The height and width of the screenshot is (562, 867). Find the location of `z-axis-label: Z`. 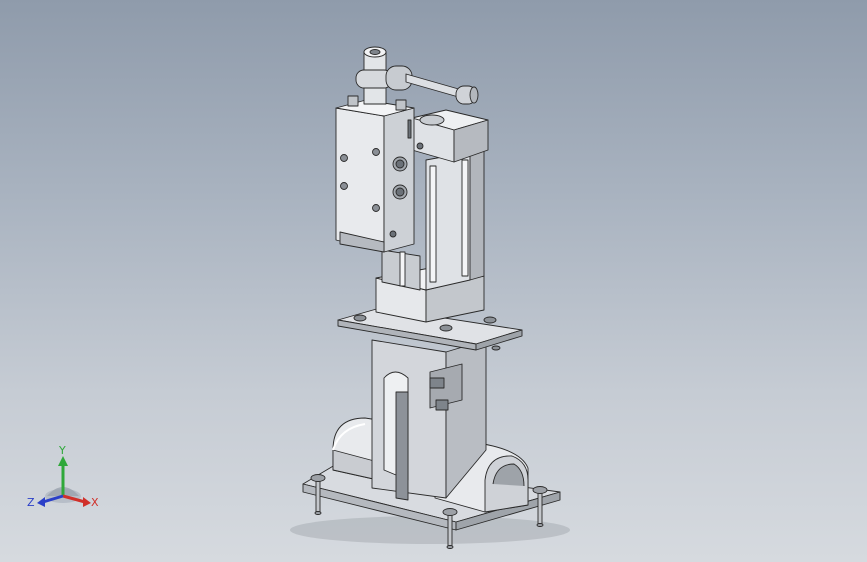

z-axis-label: Z is located at coordinates (31, 502).